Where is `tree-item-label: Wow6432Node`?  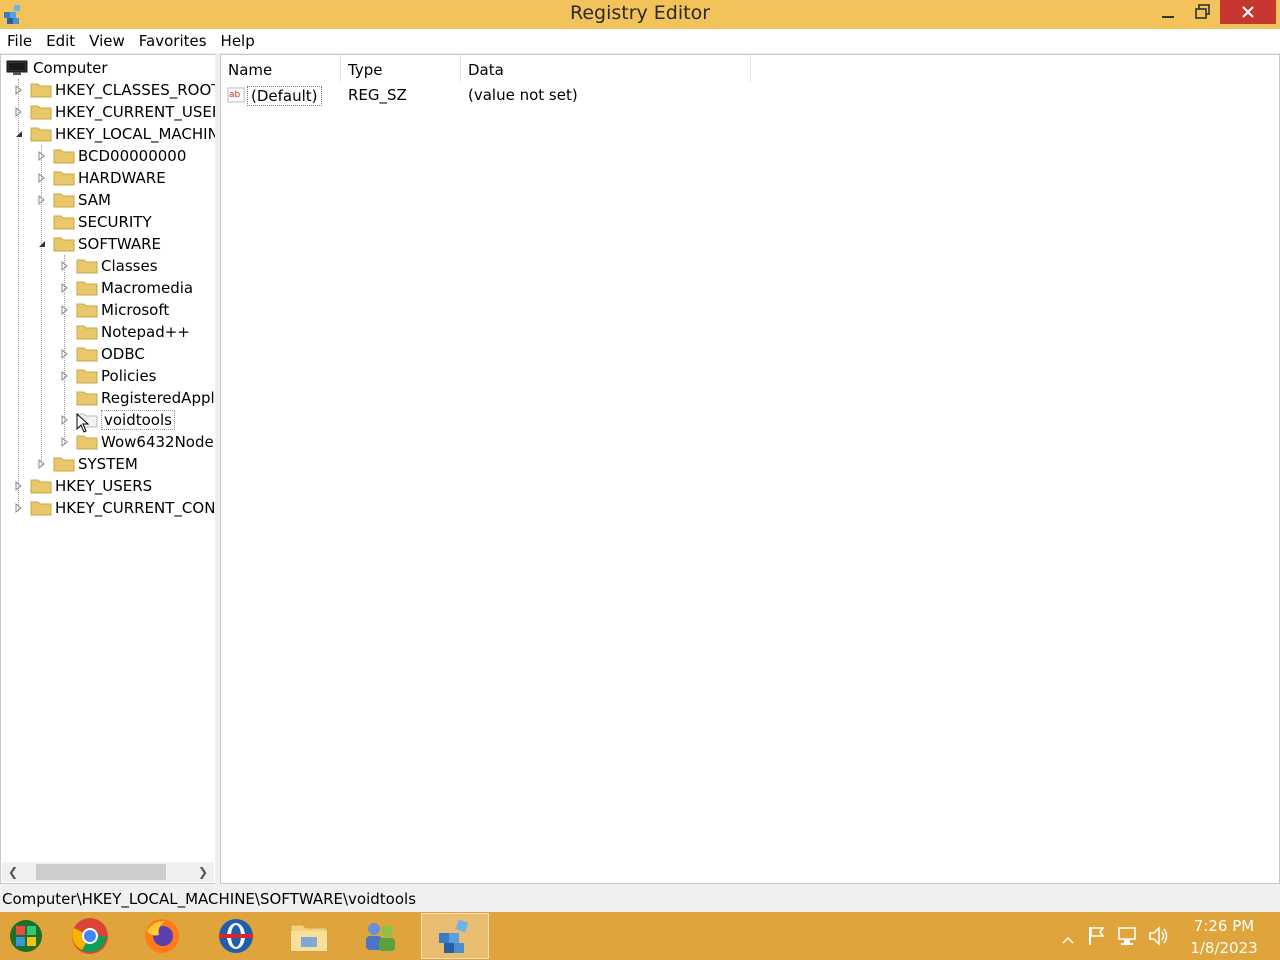
tree-item-label: Wow6432Node is located at coordinates (157, 442).